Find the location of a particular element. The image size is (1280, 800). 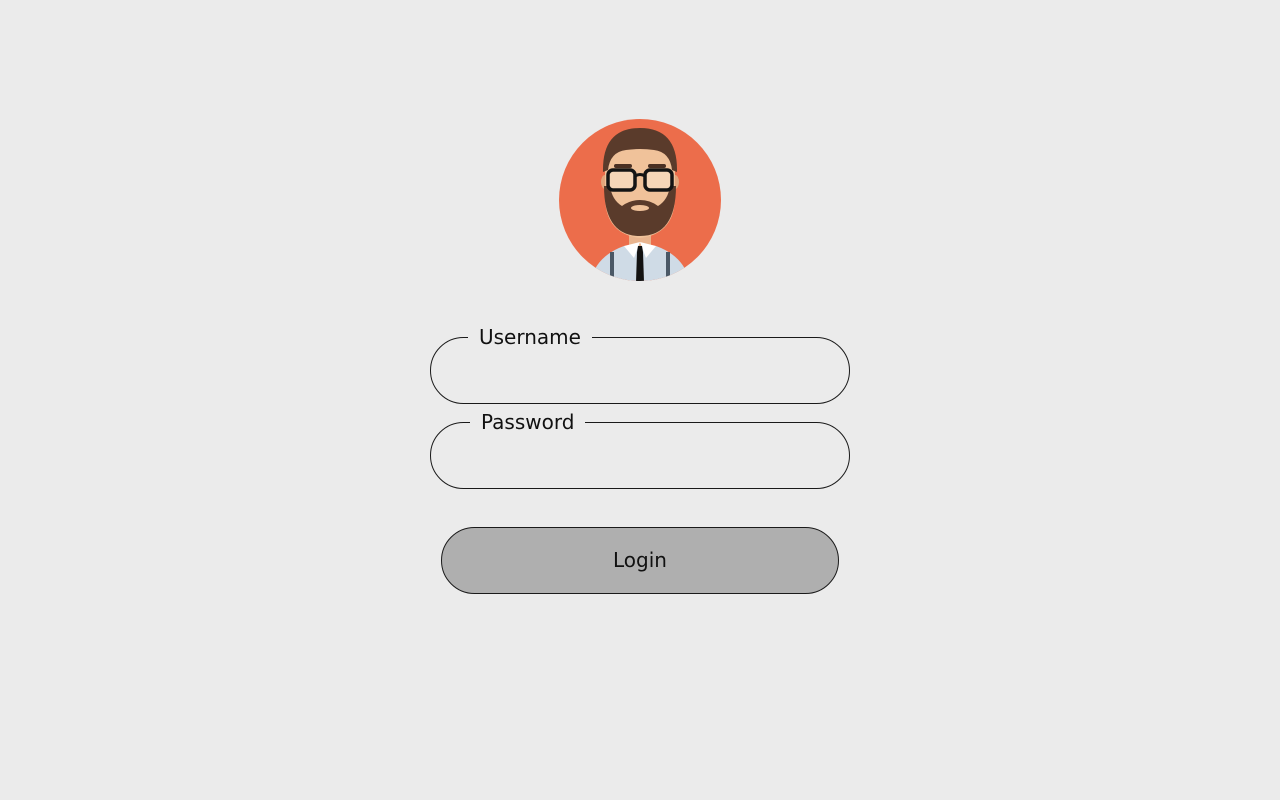

username-field: Username is located at coordinates (640, 364).